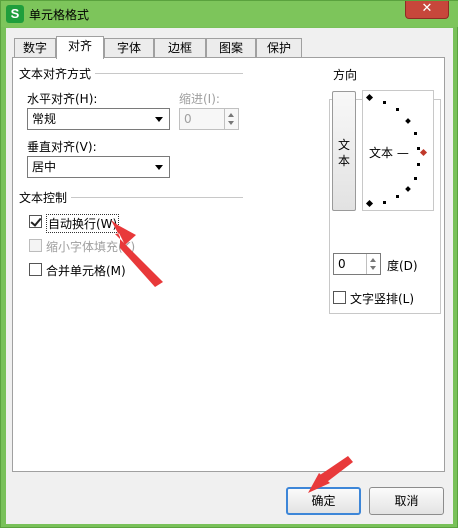 The width and height of the screenshot is (458, 528). What do you see at coordinates (83, 223) in the screenshot?
I see `wrap-text-label: 自动换行(W)` at bounding box center [83, 223].